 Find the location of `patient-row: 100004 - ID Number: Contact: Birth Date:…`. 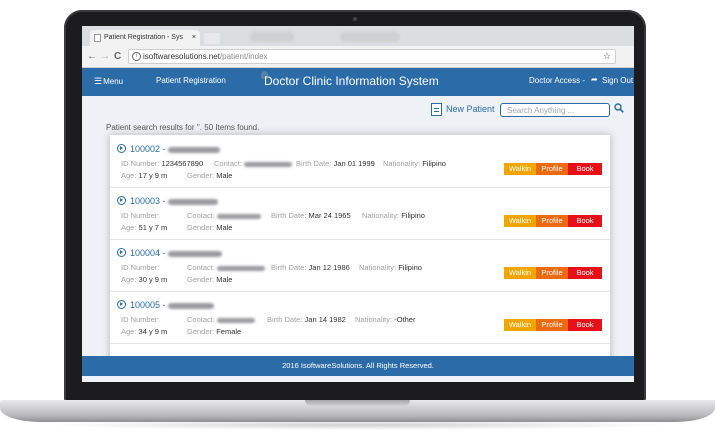

patient-row: 100004 - ID Number: Contact: Birth Date:… is located at coordinates (360, 265).